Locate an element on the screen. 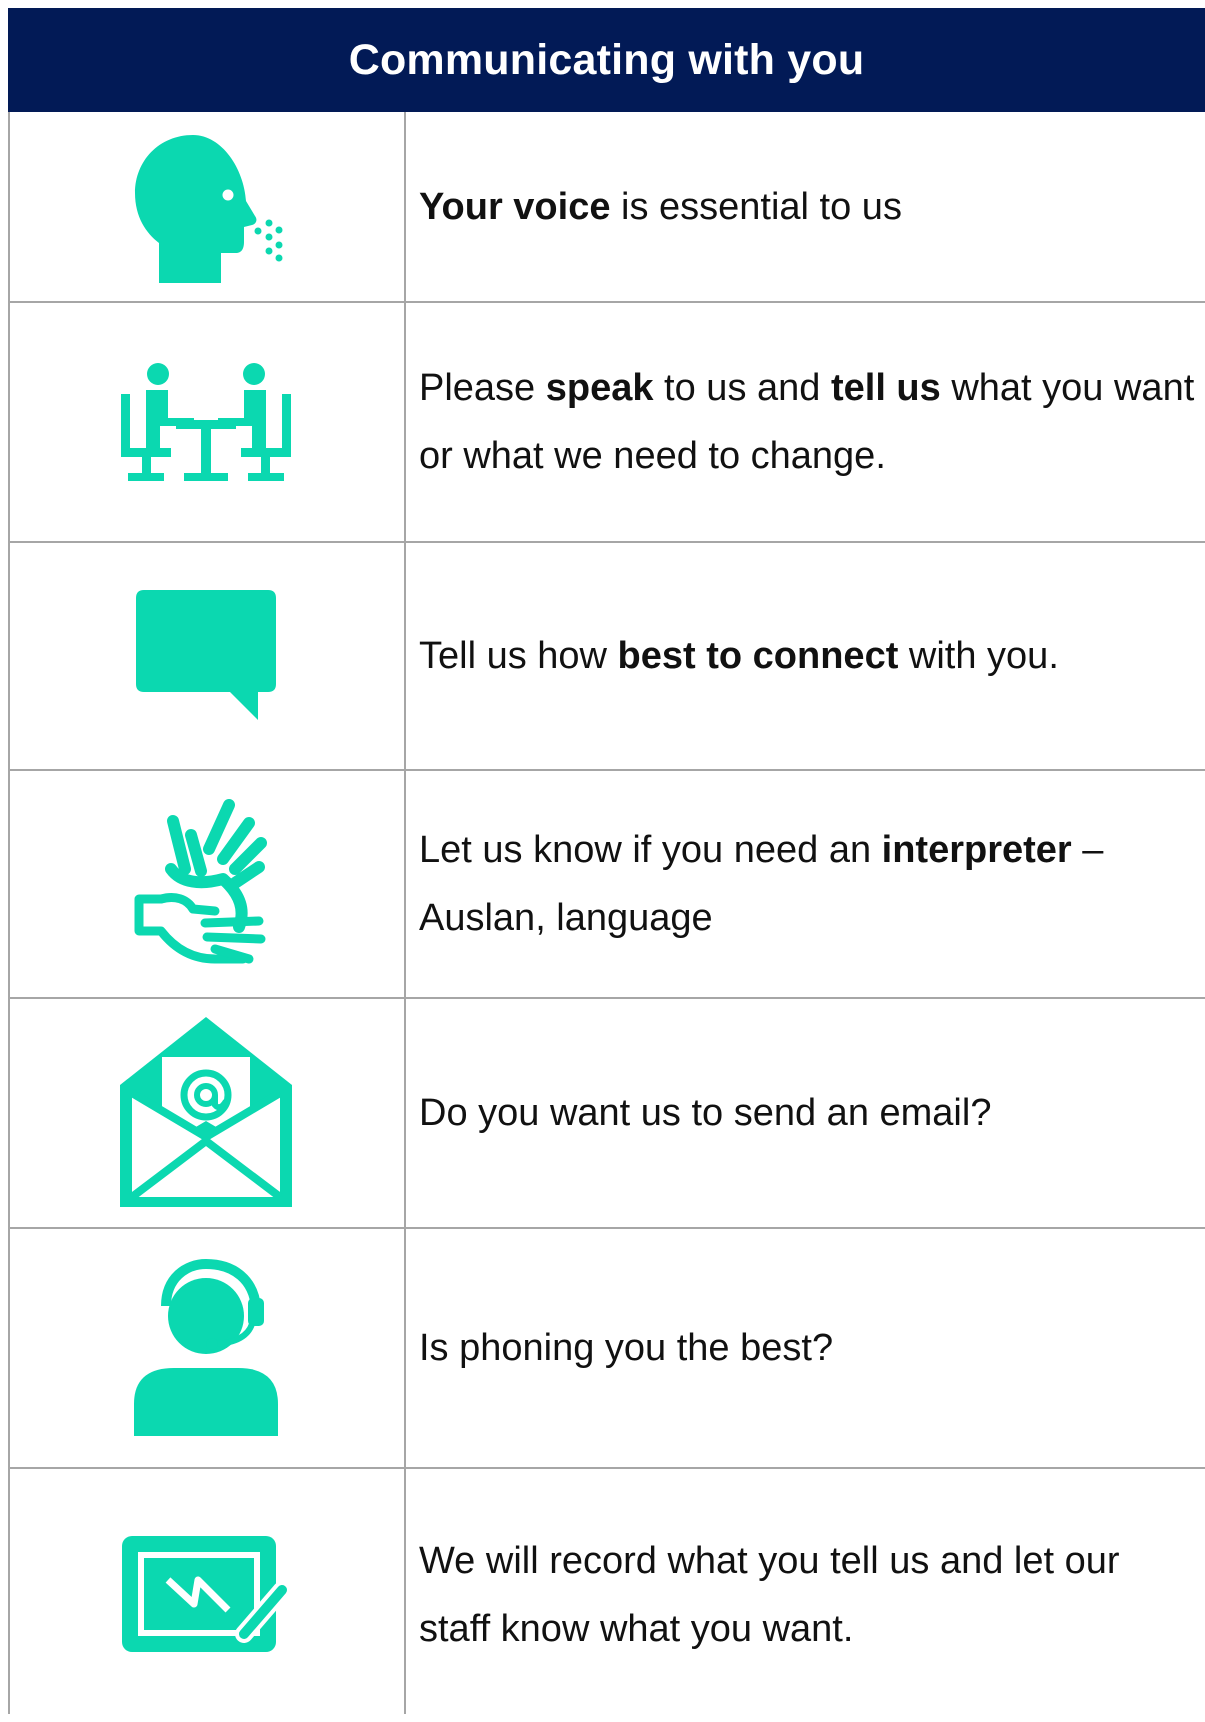  tablet-stylus-icon is located at coordinates (206, 1594).